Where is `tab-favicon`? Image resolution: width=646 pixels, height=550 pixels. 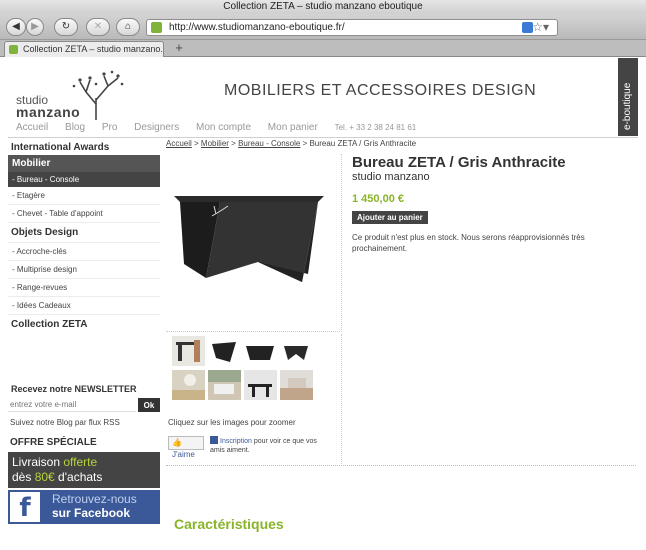 tab-favicon is located at coordinates (13, 49).